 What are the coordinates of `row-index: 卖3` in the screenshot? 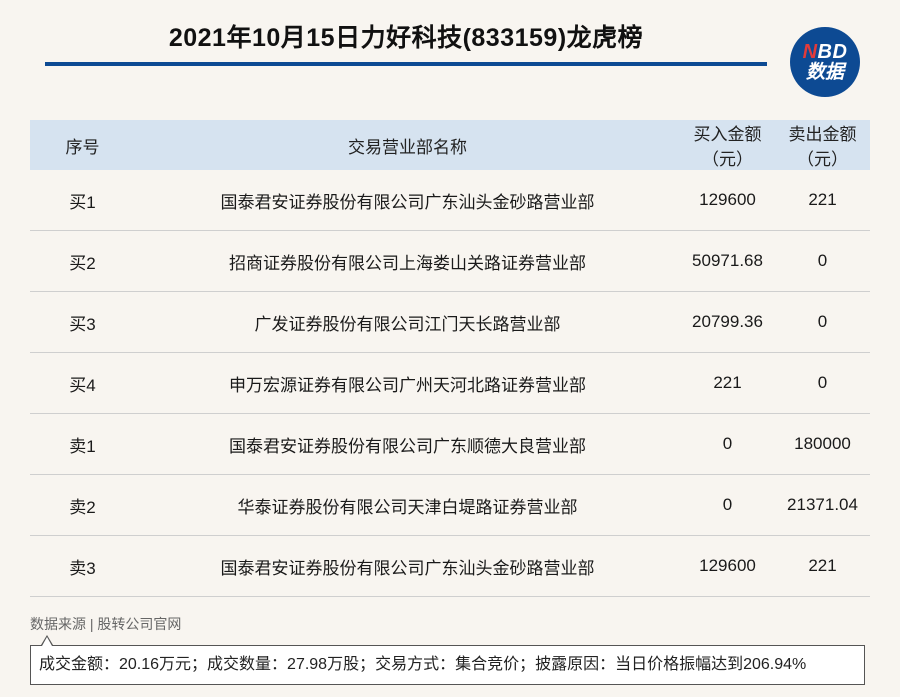 It's located at (82, 566).